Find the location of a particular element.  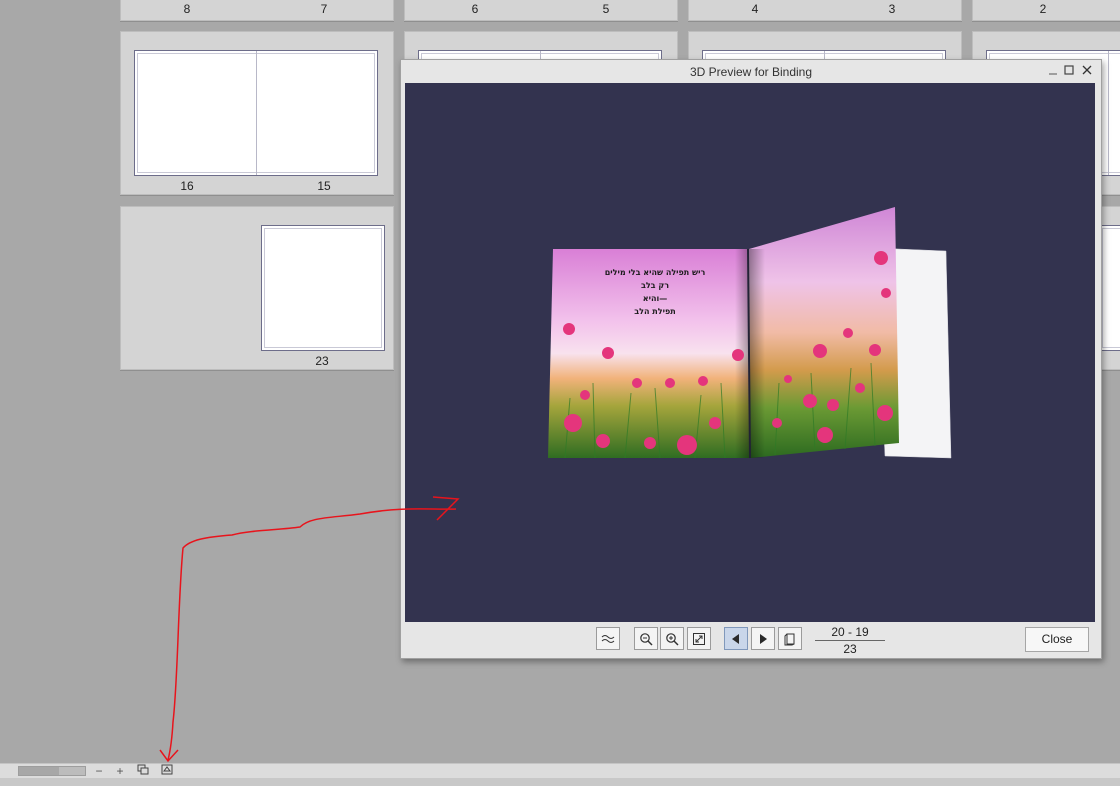

zoom-out-button: − is located at coordinates (99, 771).